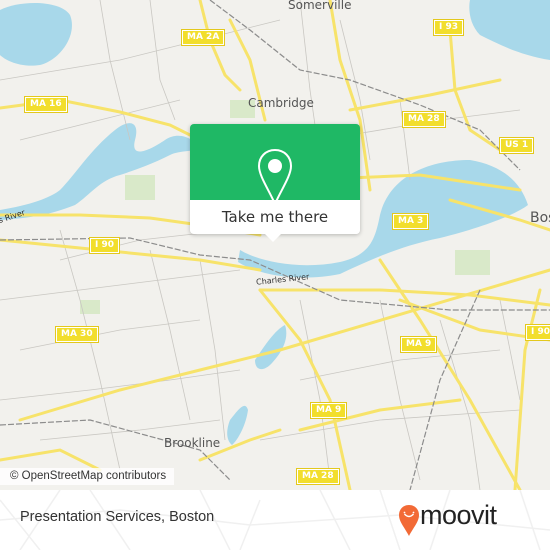  Describe the element at coordinates (117, 517) in the screenshot. I see `place-title: Presentation Services, Boston` at that location.